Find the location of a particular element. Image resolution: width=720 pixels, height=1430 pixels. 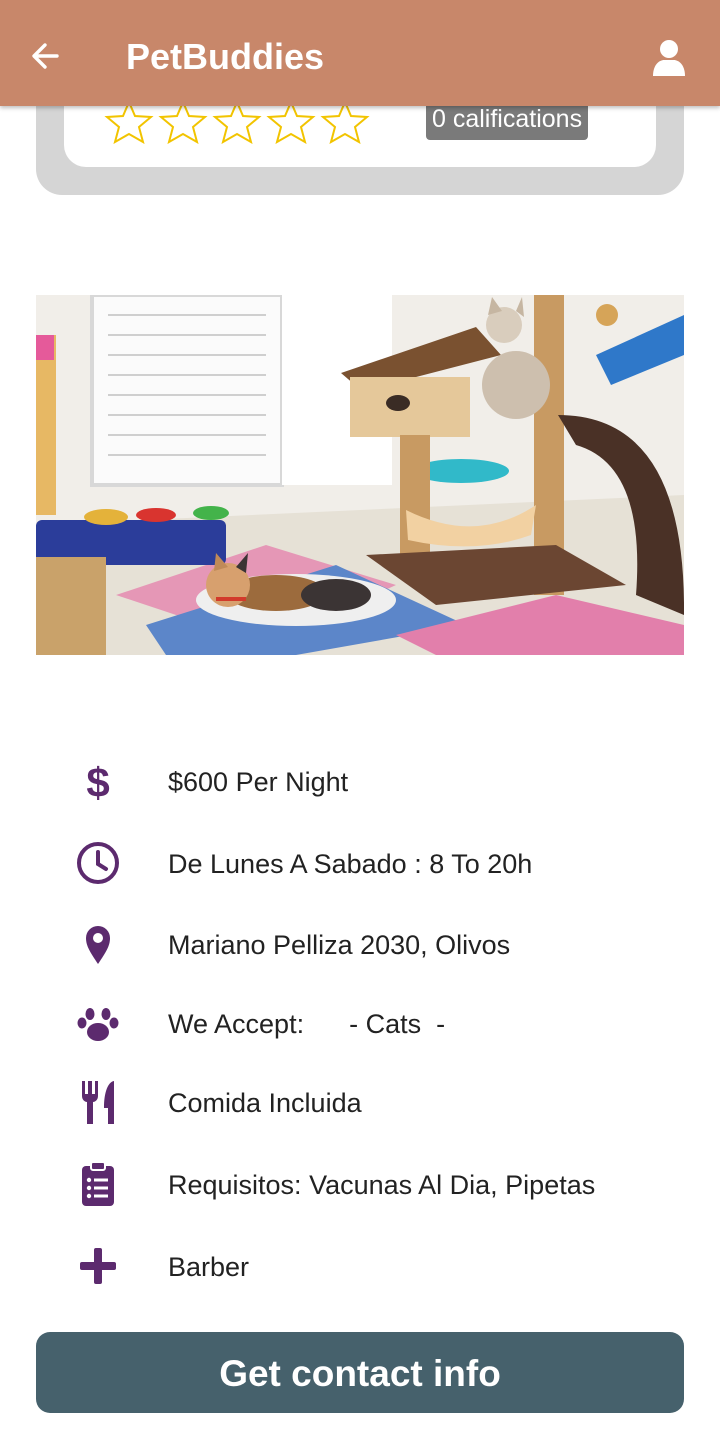

address-text: Mariano Pelliza 2030, Olivos is located at coordinates (339, 945).